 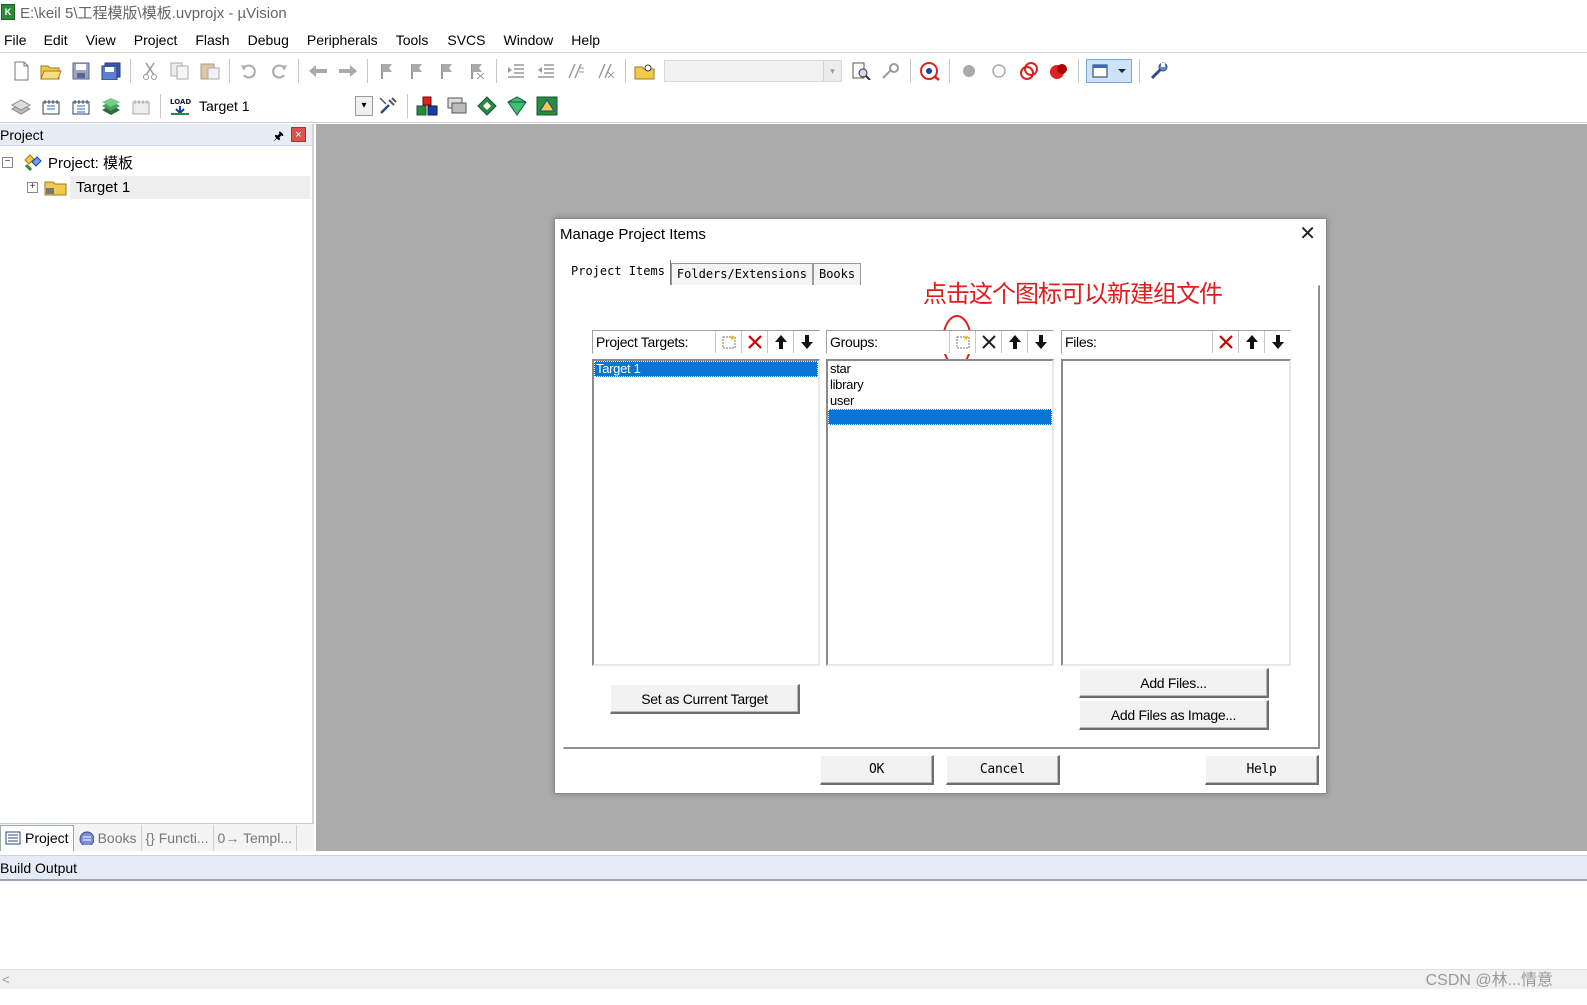 What do you see at coordinates (81, 106) in the screenshot?
I see `rebuild-icon` at bounding box center [81, 106].